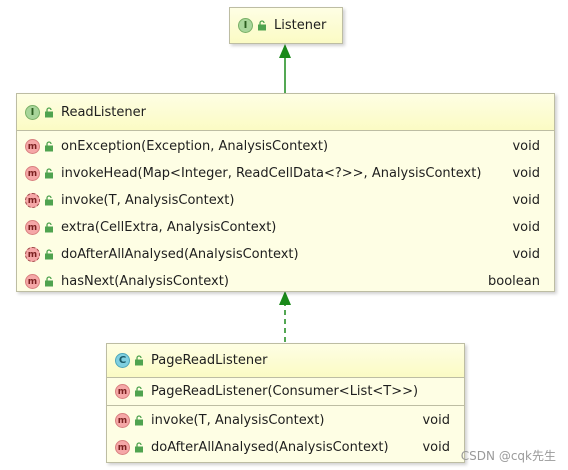 The image size is (568, 470). I want to click on method-row: m hasNext(AnalysisContext) boolean, so click(285, 281).